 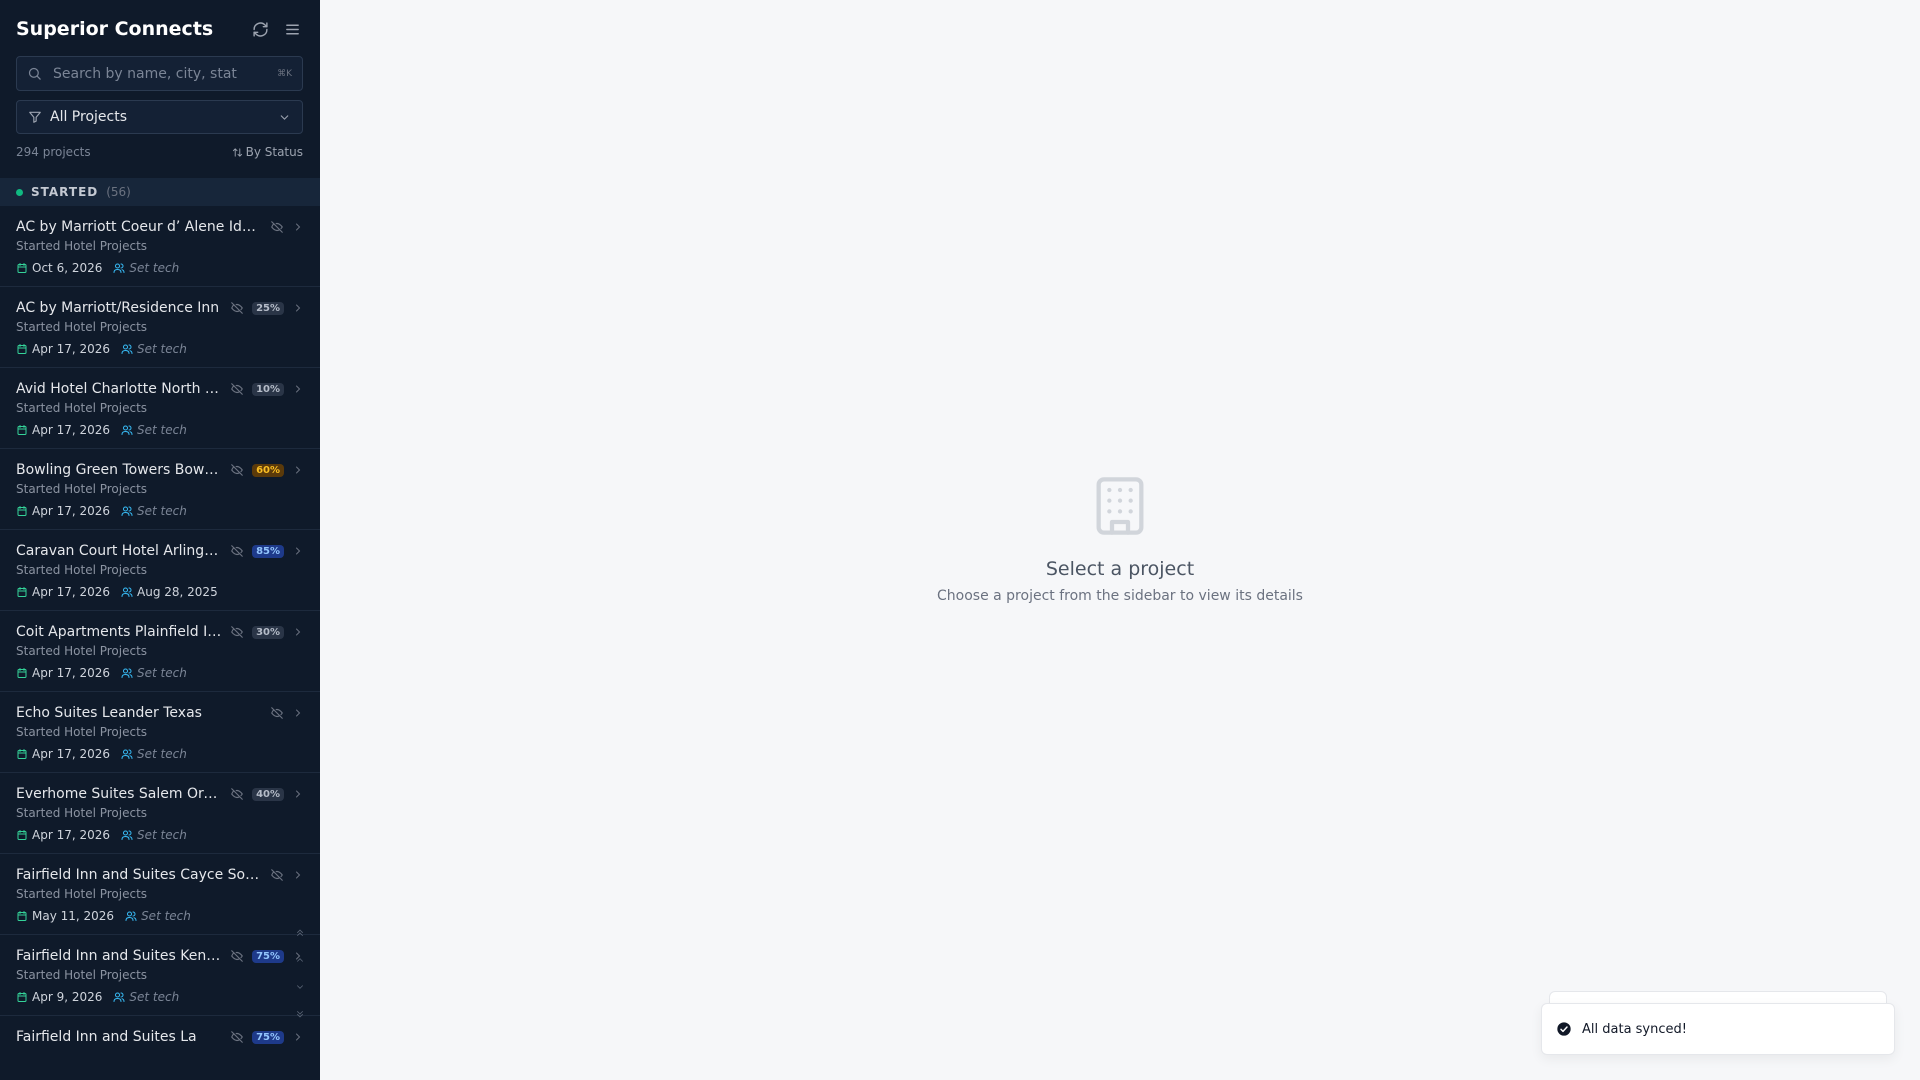 I want to click on project-name: Bowling Green Towers Bowling Green, so click(x=119, y=470).